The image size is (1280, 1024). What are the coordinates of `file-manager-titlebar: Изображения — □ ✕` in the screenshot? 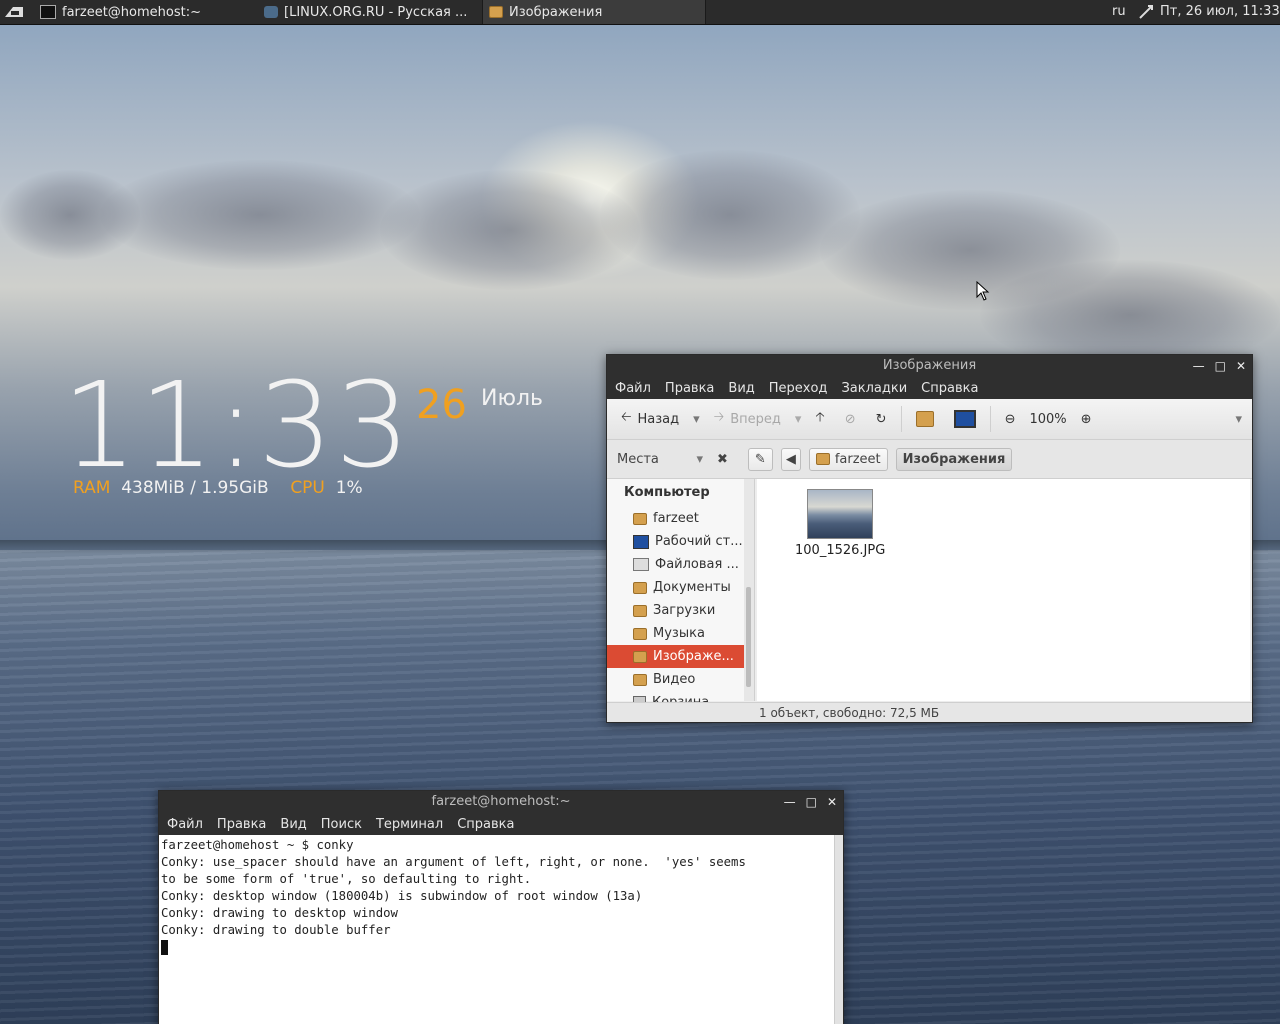 It's located at (929, 366).